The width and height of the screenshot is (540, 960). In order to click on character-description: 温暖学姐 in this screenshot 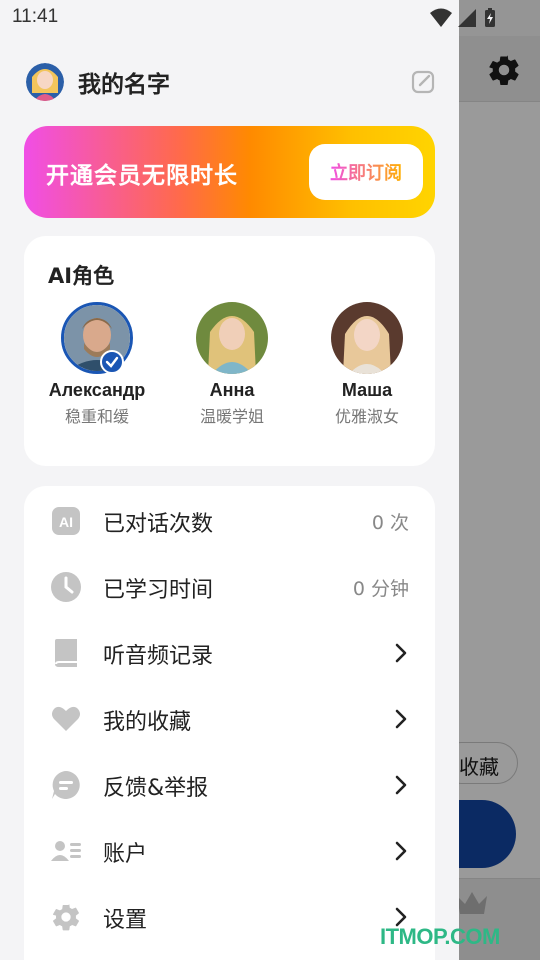, I will do `click(231, 416)`.